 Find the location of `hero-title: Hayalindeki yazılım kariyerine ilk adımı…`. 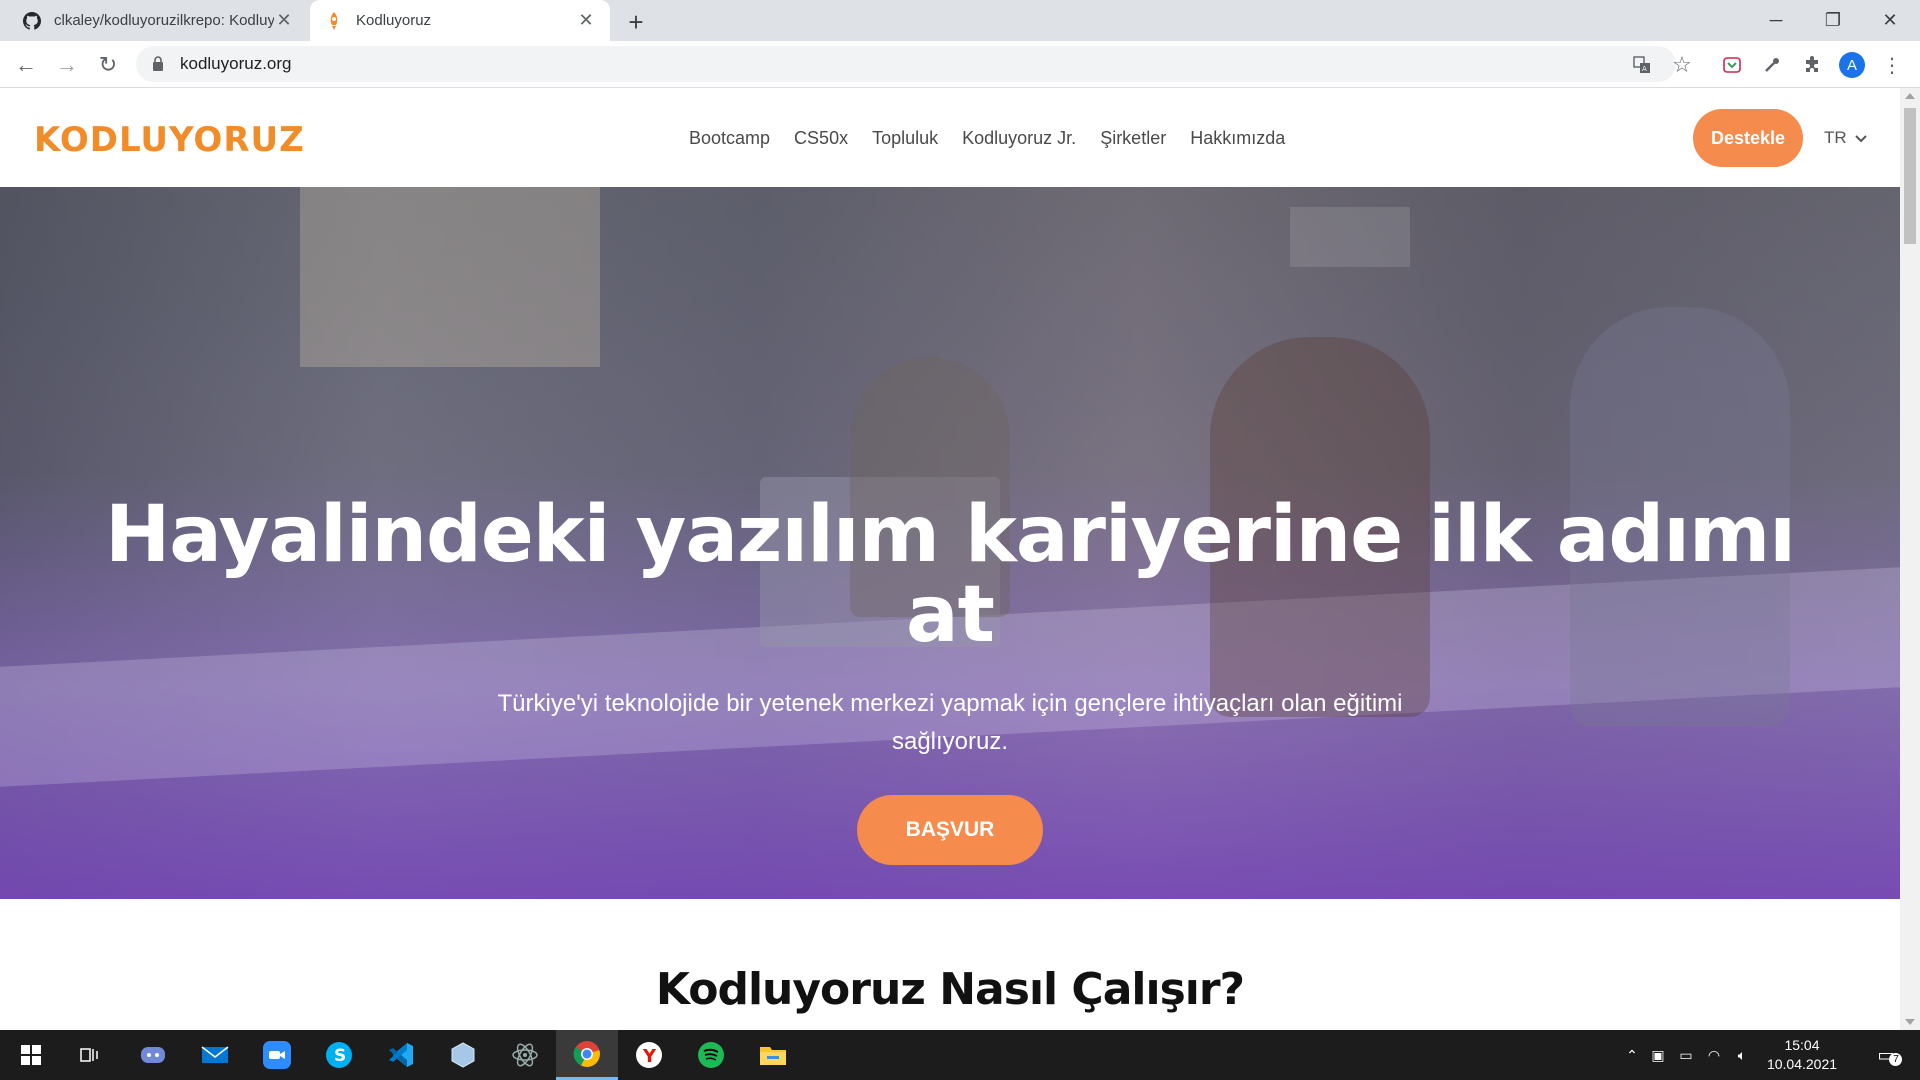

hero-title: Hayalindeki yazılım kariyerine ilk adımı… is located at coordinates (950, 575).